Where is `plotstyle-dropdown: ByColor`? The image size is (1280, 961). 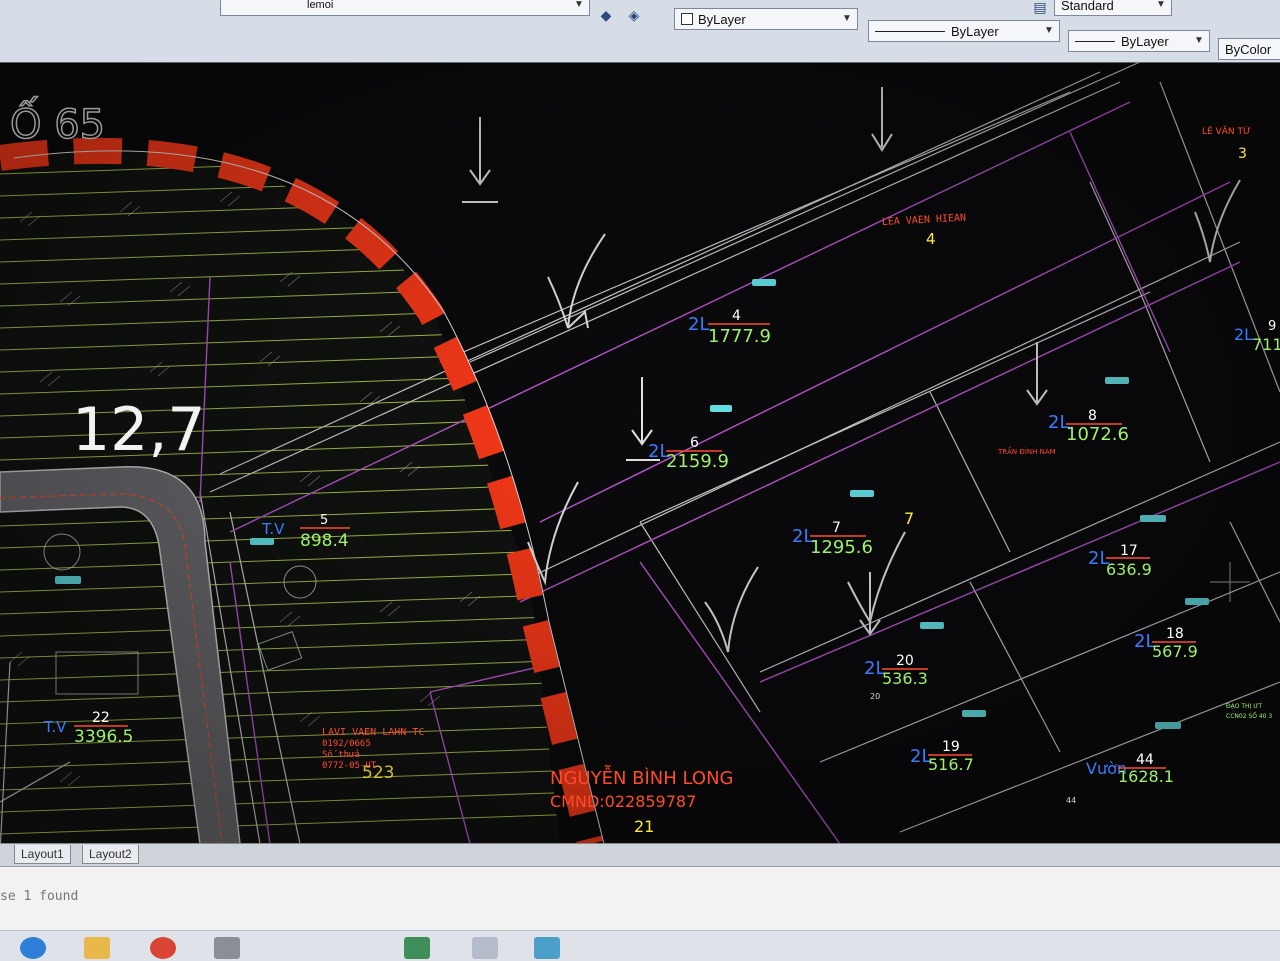
plotstyle-dropdown: ByColor is located at coordinates (1249, 49).